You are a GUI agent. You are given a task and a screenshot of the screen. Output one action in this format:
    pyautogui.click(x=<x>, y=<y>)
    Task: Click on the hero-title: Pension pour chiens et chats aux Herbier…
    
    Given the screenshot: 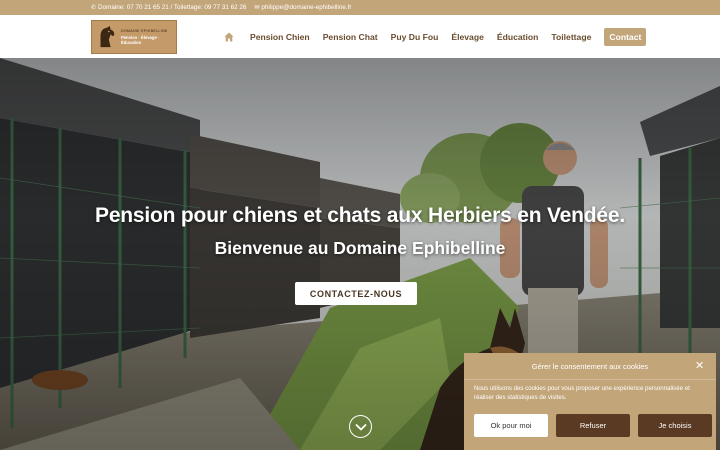 What is the action you would take?
    pyautogui.click(x=360, y=215)
    